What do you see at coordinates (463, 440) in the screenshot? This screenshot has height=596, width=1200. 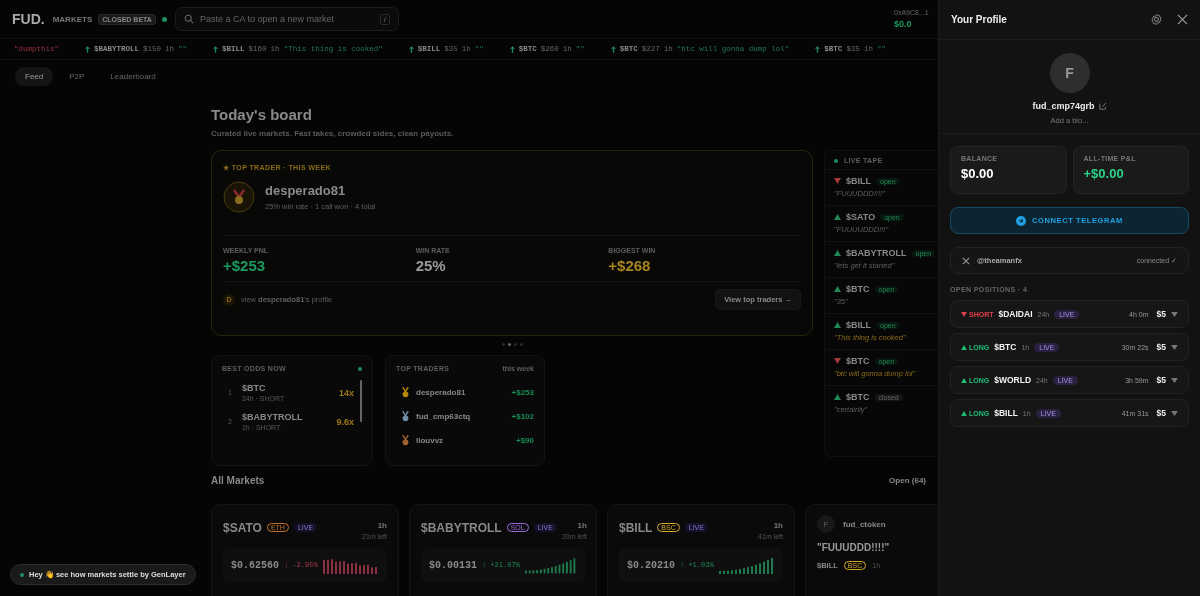 I see `trader-name: llouvvz` at bounding box center [463, 440].